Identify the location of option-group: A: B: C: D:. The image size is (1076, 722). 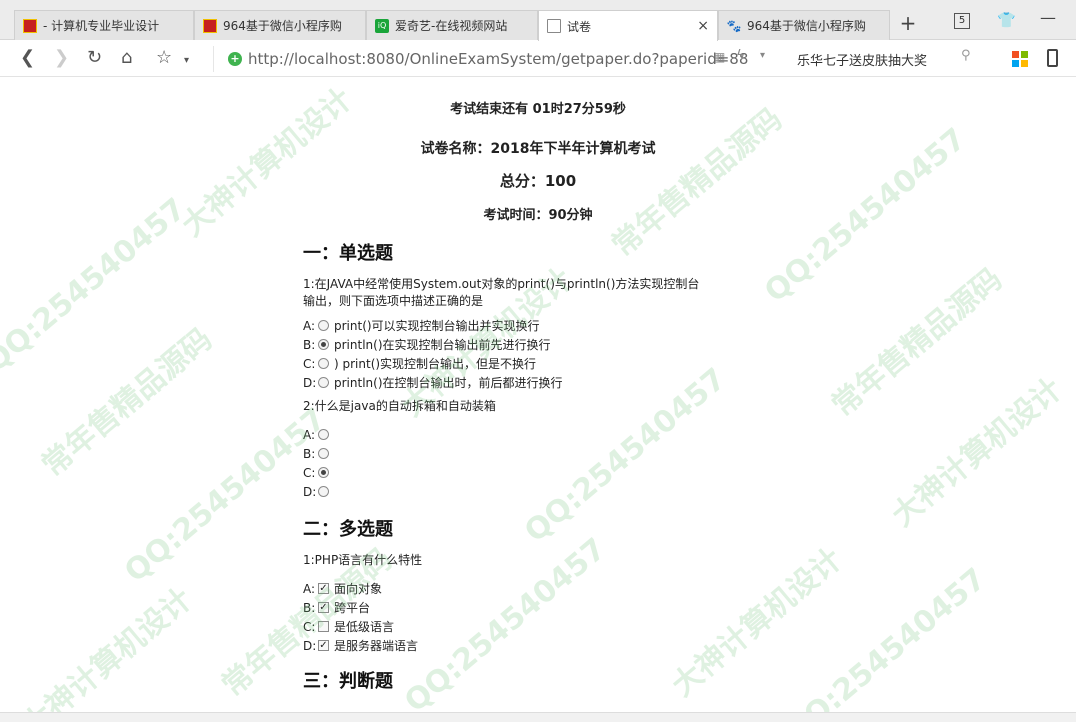
(513, 463).